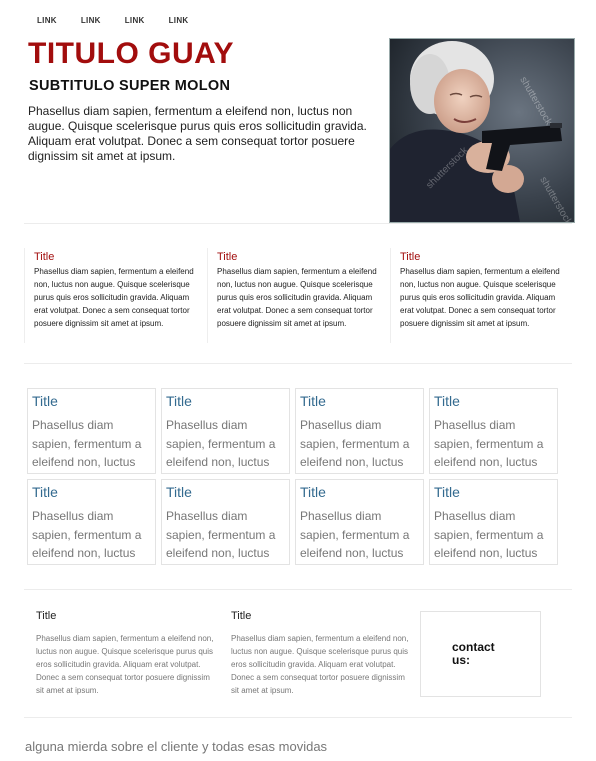  Describe the element at coordinates (113, 20) in the screenshot. I see `top-nav: LINK LINK LINK LINK` at that location.